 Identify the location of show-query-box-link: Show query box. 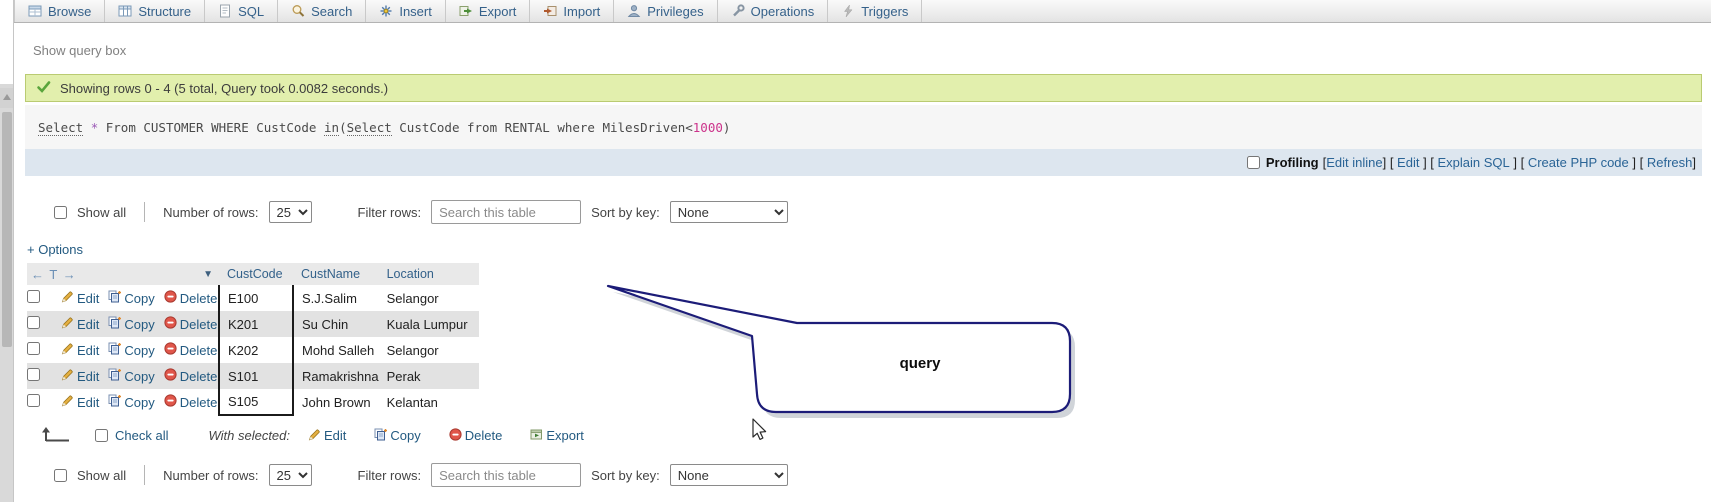
(79, 50).